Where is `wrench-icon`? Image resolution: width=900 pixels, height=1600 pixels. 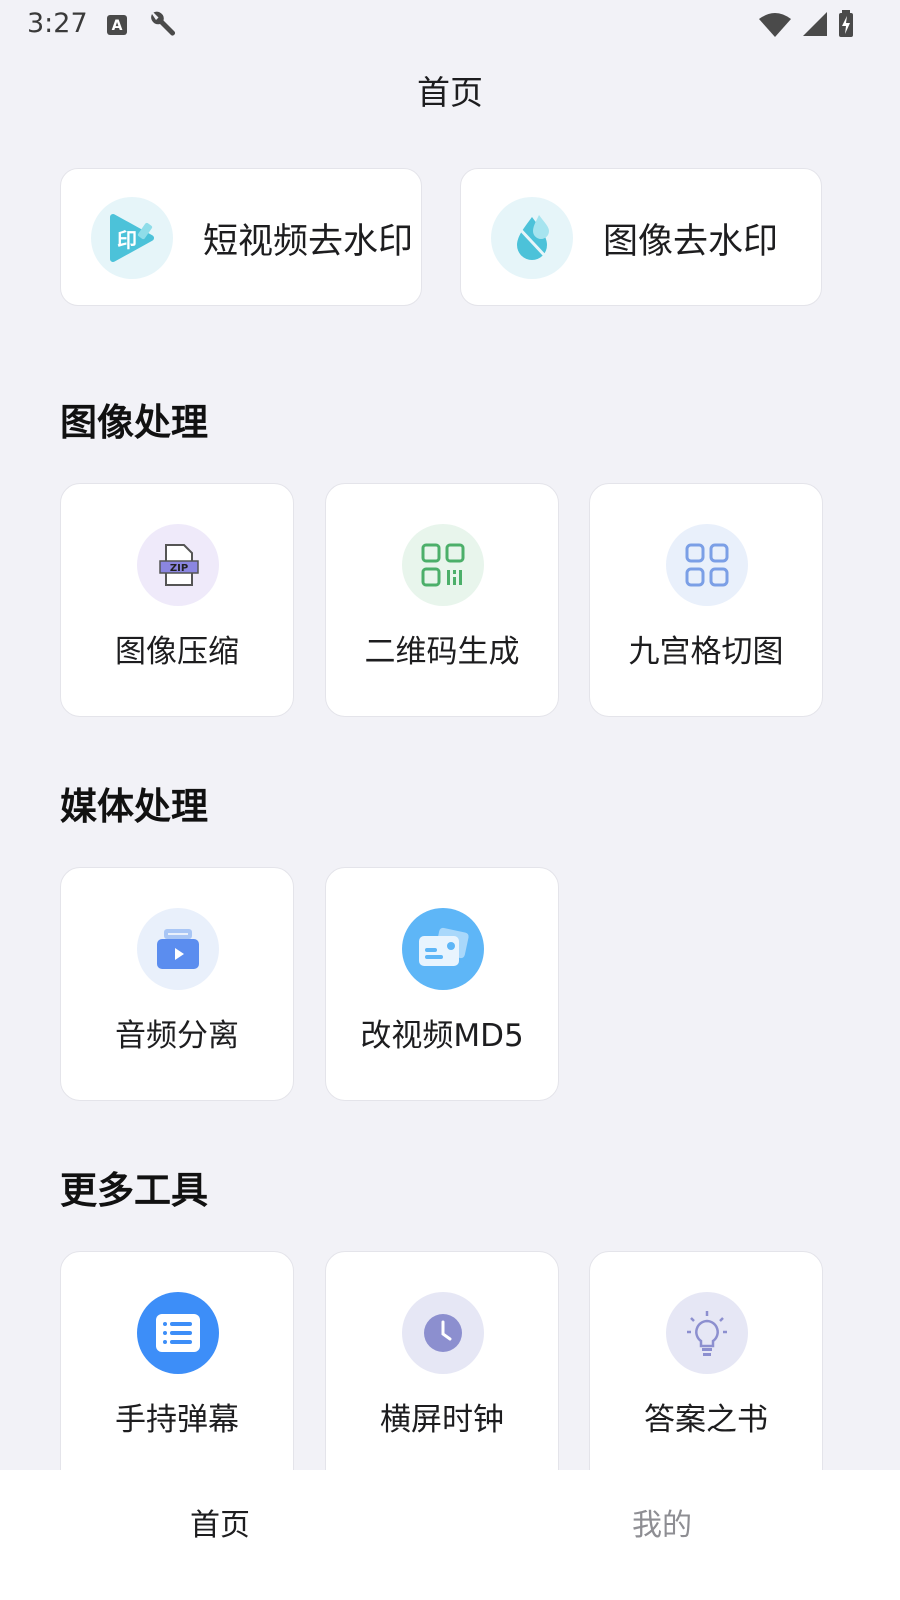
wrench-icon is located at coordinates (161, 27).